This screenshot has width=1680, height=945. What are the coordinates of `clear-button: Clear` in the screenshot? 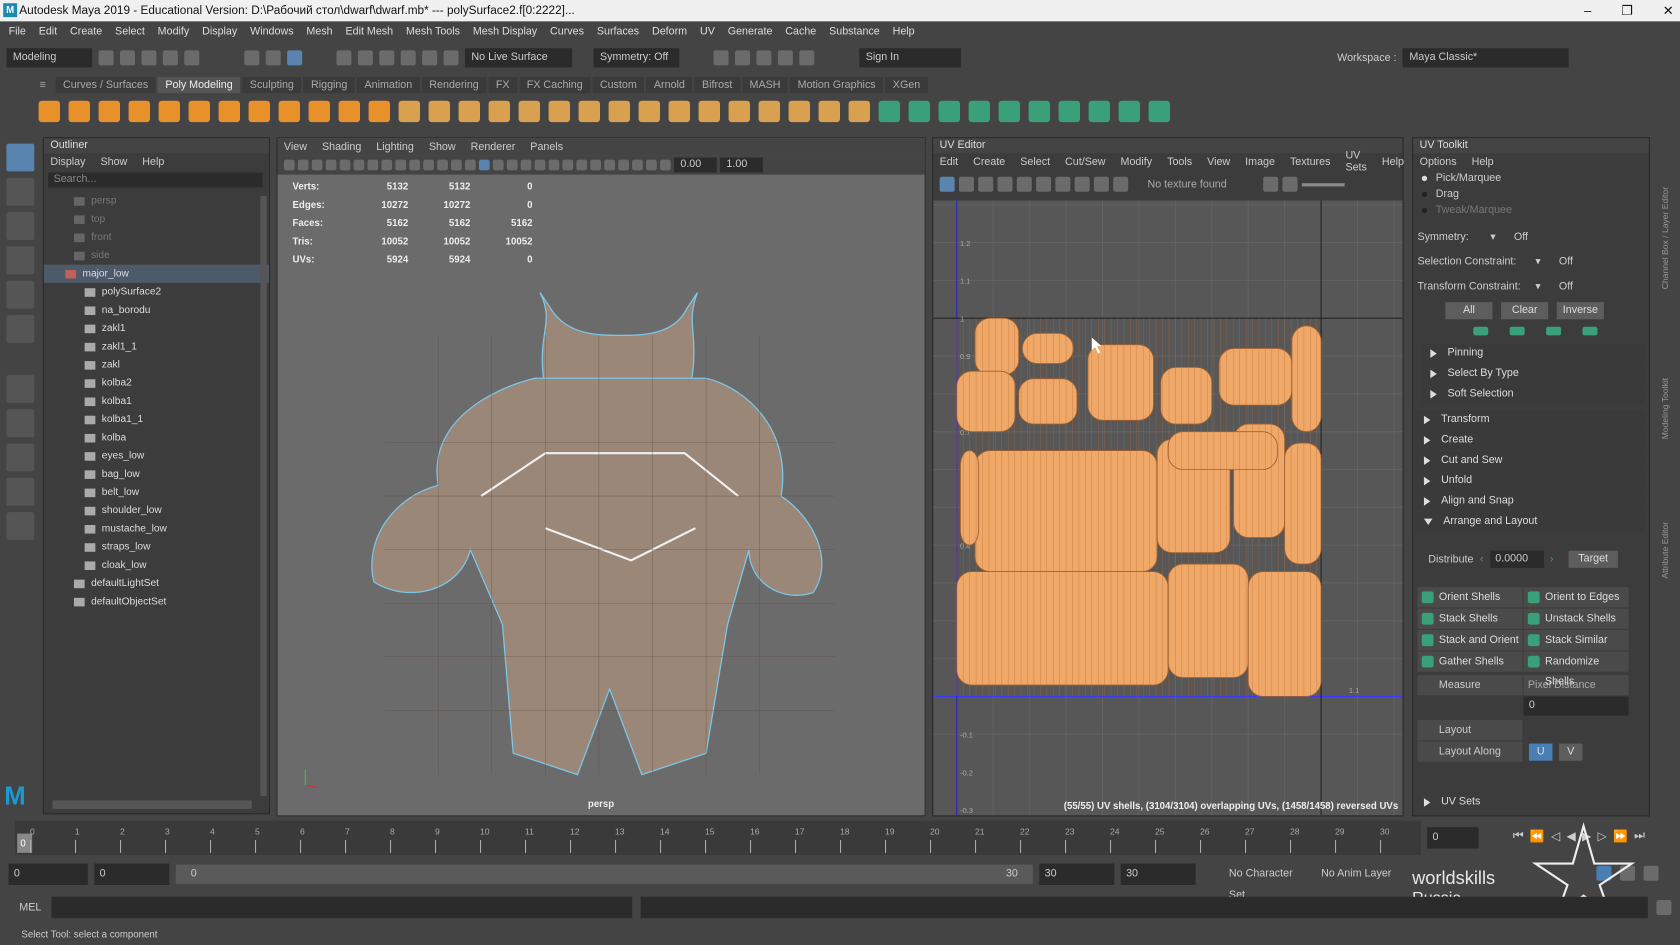 It's located at (1525, 311).